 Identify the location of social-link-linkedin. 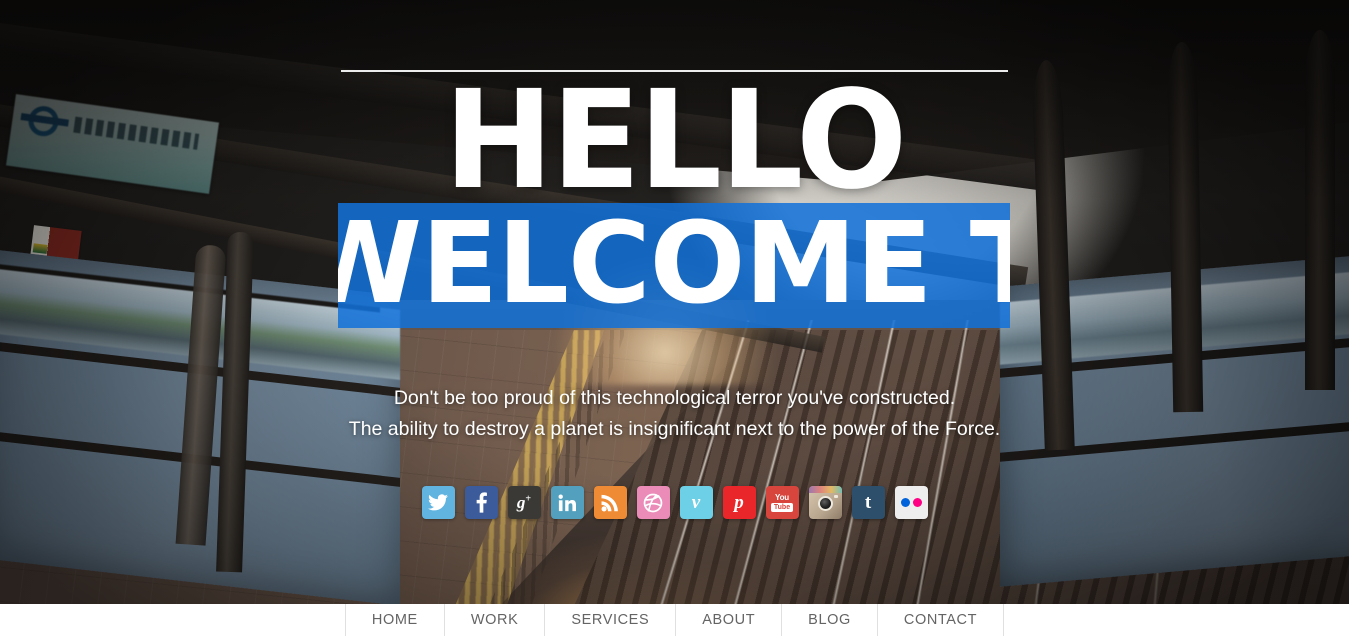
(567, 502).